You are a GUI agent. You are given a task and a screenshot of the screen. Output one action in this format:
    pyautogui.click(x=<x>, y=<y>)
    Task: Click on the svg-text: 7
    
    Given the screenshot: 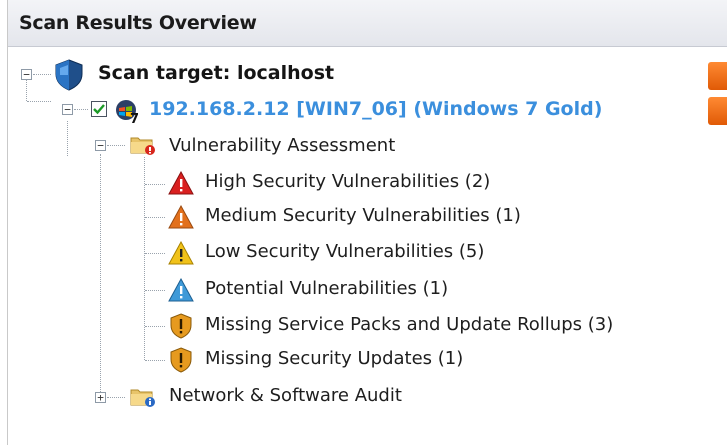 What is the action you would take?
    pyautogui.click(x=134, y=118)
    